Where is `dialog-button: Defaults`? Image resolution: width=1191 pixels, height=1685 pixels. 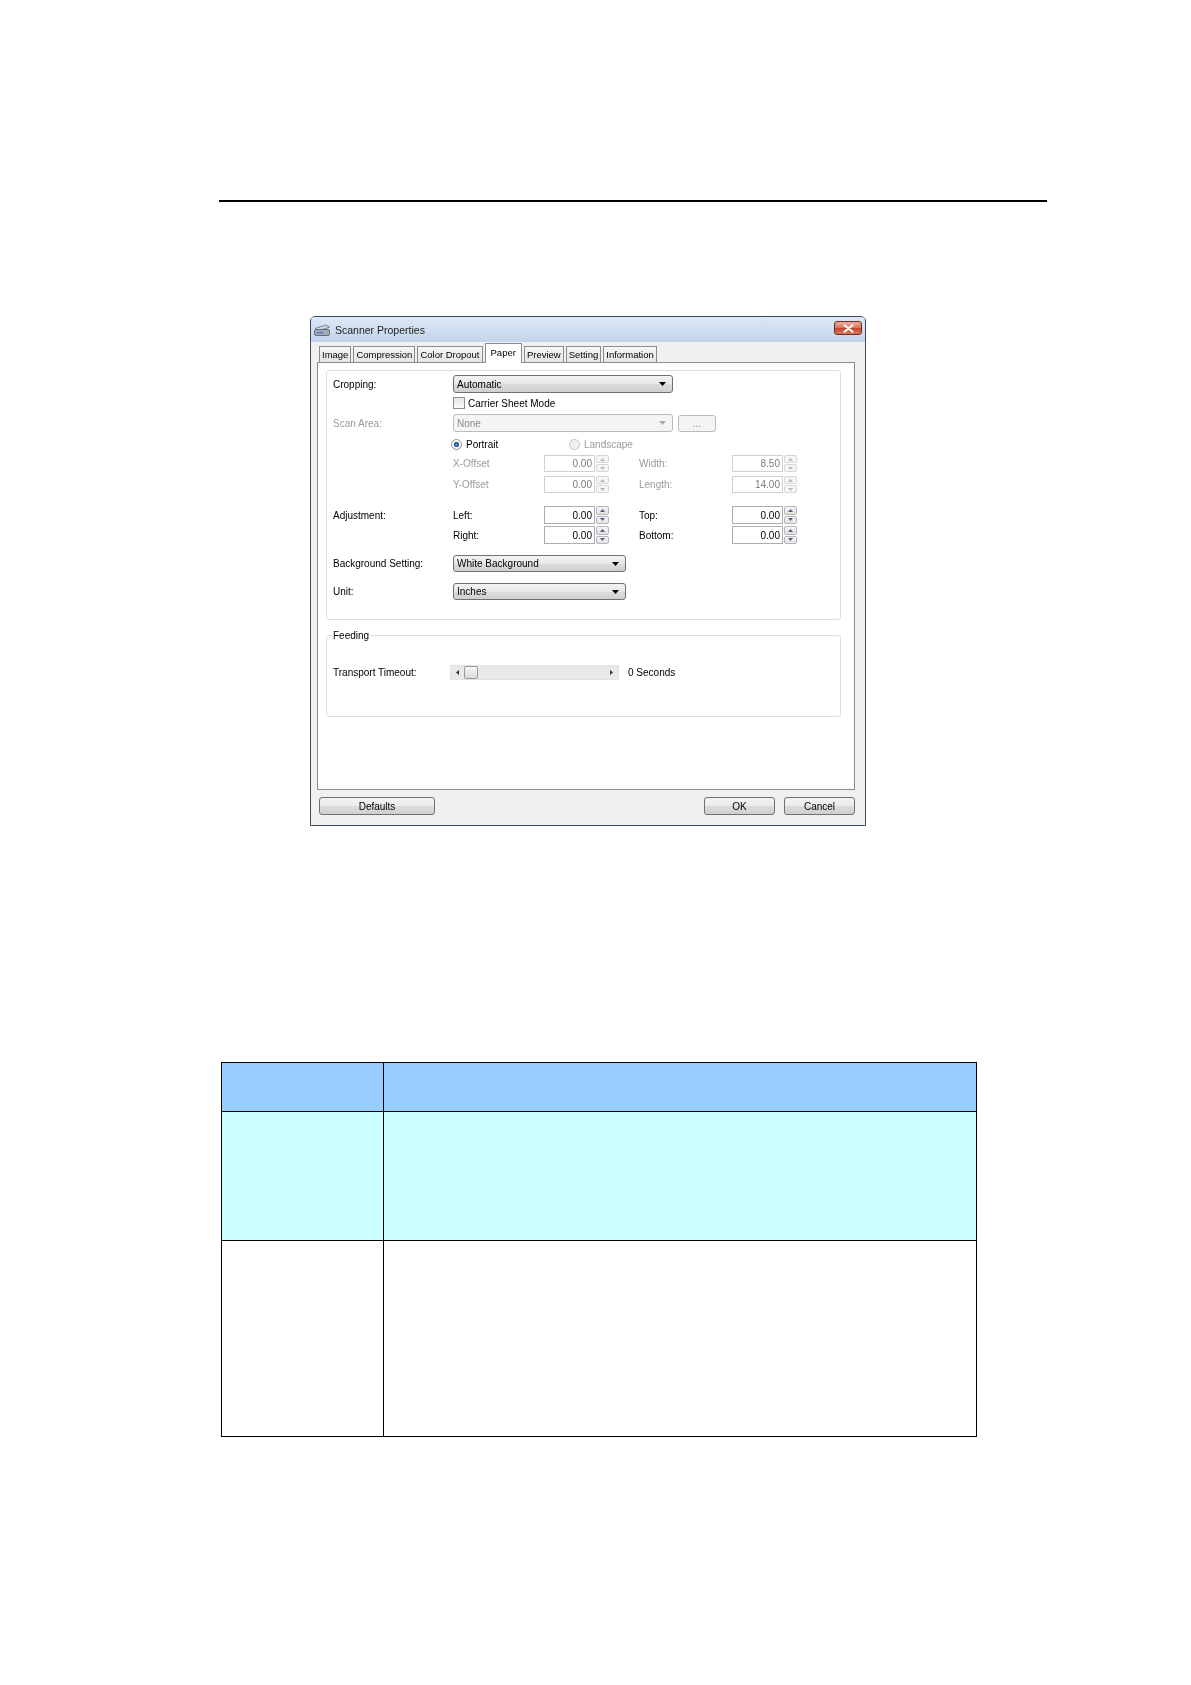 dialog-button: Defaults is located at coordinates (377, 806).